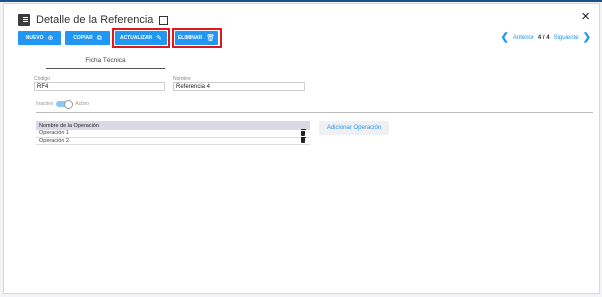 This screenshot has height=297, width=602. Describe the element at coordinates (164, 20) in the screenshot. I see `window-icon` at that location.